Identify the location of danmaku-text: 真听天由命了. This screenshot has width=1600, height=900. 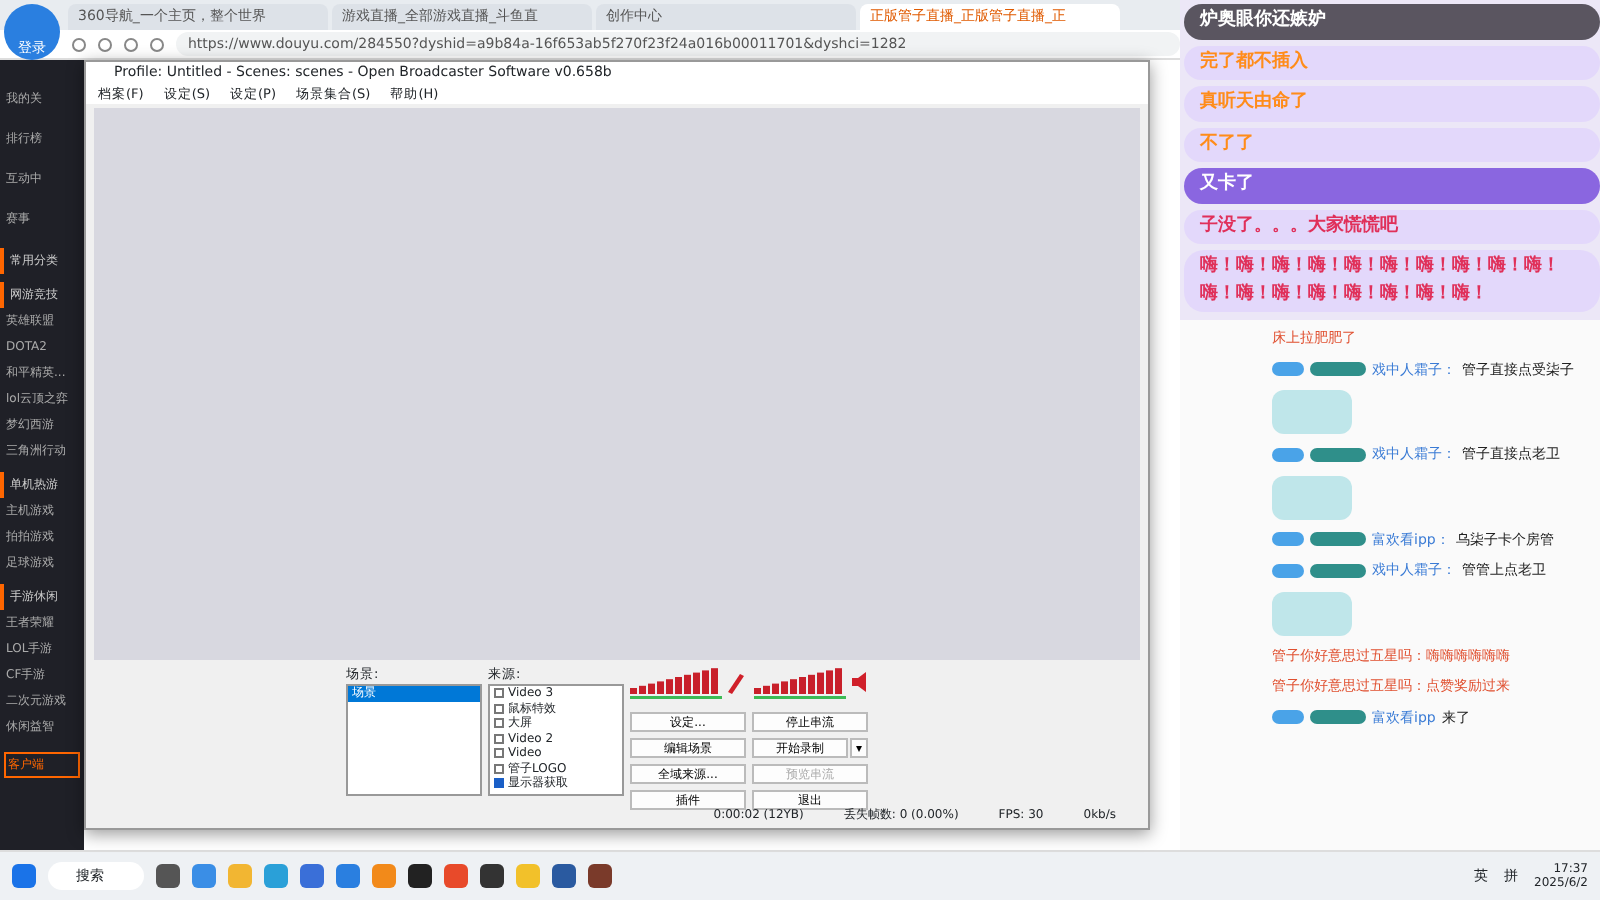
(1254, 102).